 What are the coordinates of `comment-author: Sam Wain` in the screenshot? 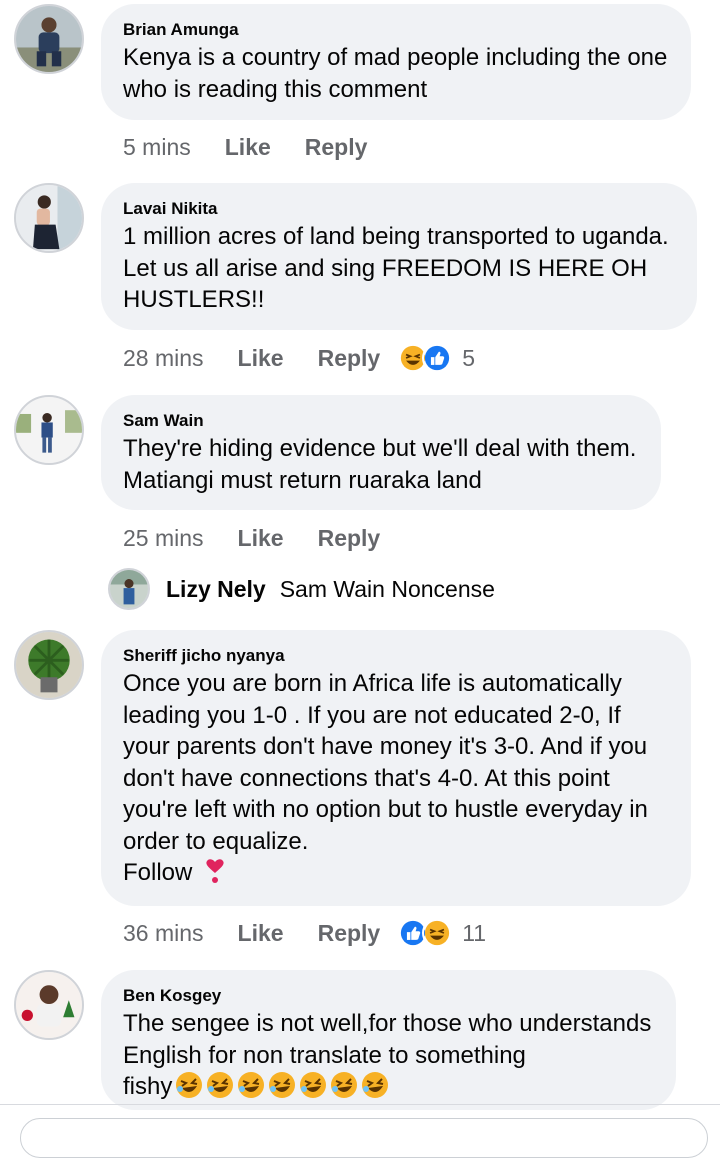 It's located at (381, 421).